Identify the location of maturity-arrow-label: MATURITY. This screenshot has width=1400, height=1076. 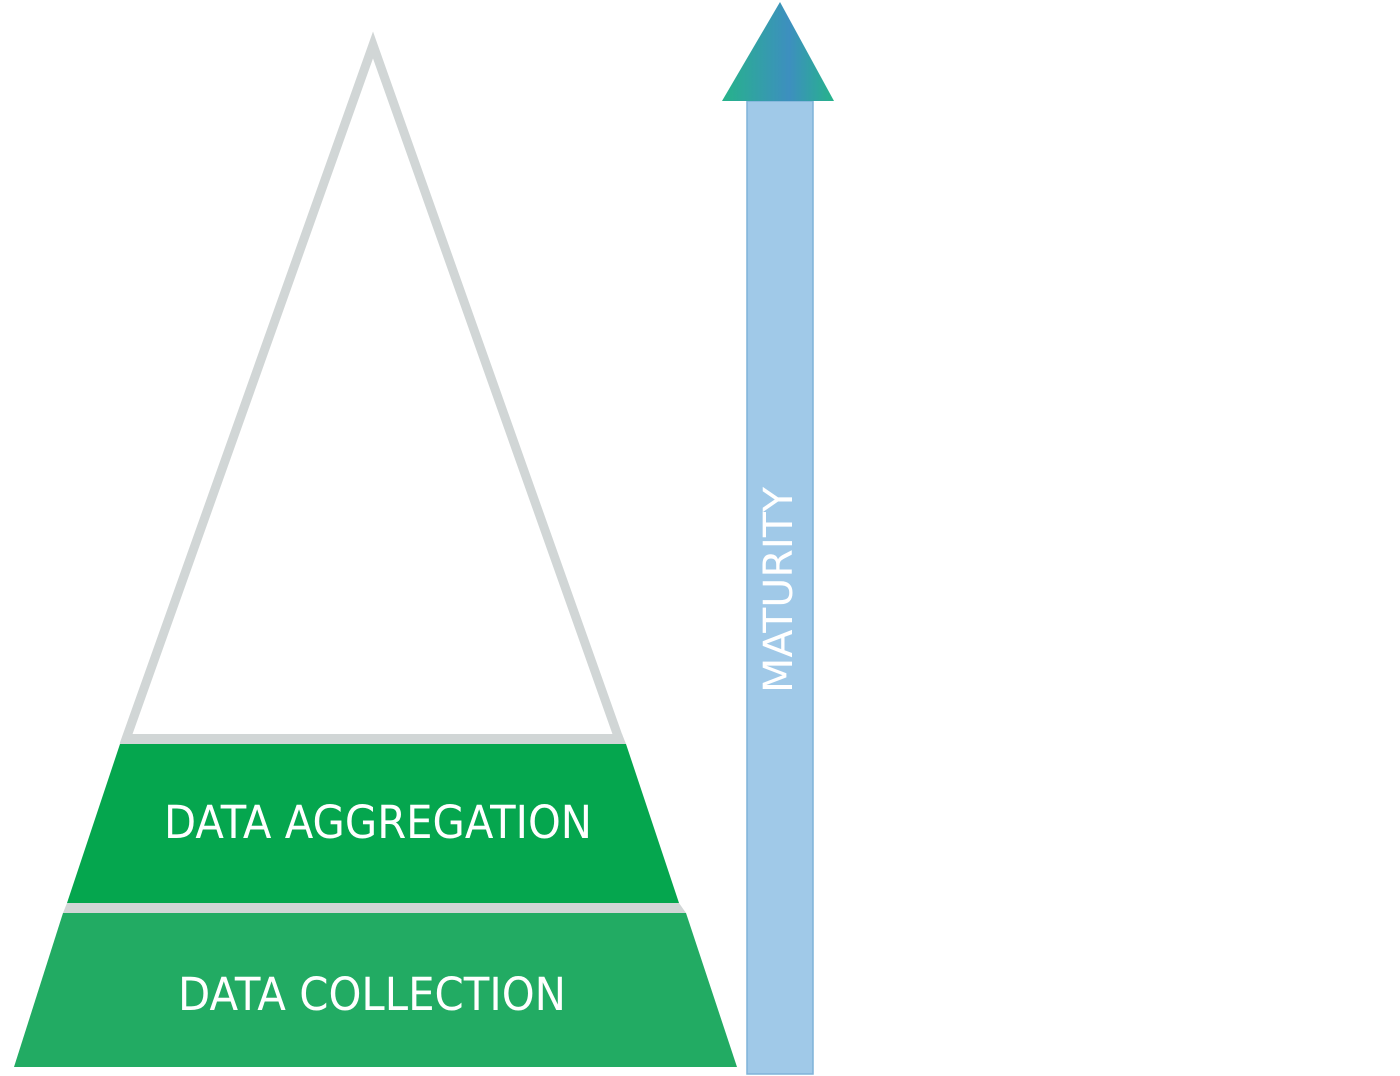
(779, 589).